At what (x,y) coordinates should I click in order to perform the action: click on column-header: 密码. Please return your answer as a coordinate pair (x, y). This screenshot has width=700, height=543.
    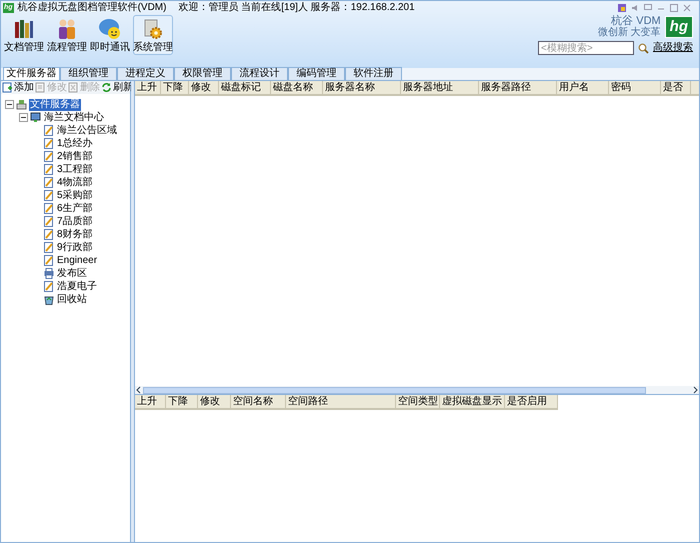
    Looking at the image, I should click on (635, 87).